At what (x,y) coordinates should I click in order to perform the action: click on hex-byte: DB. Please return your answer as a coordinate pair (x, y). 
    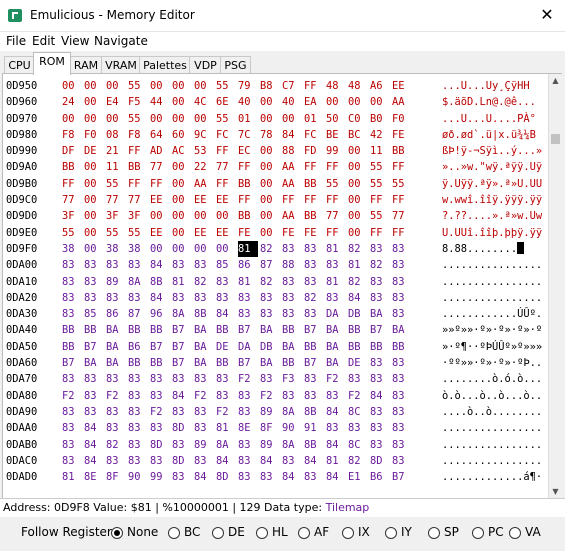
    Looking at the image, I should click on (270, 347).